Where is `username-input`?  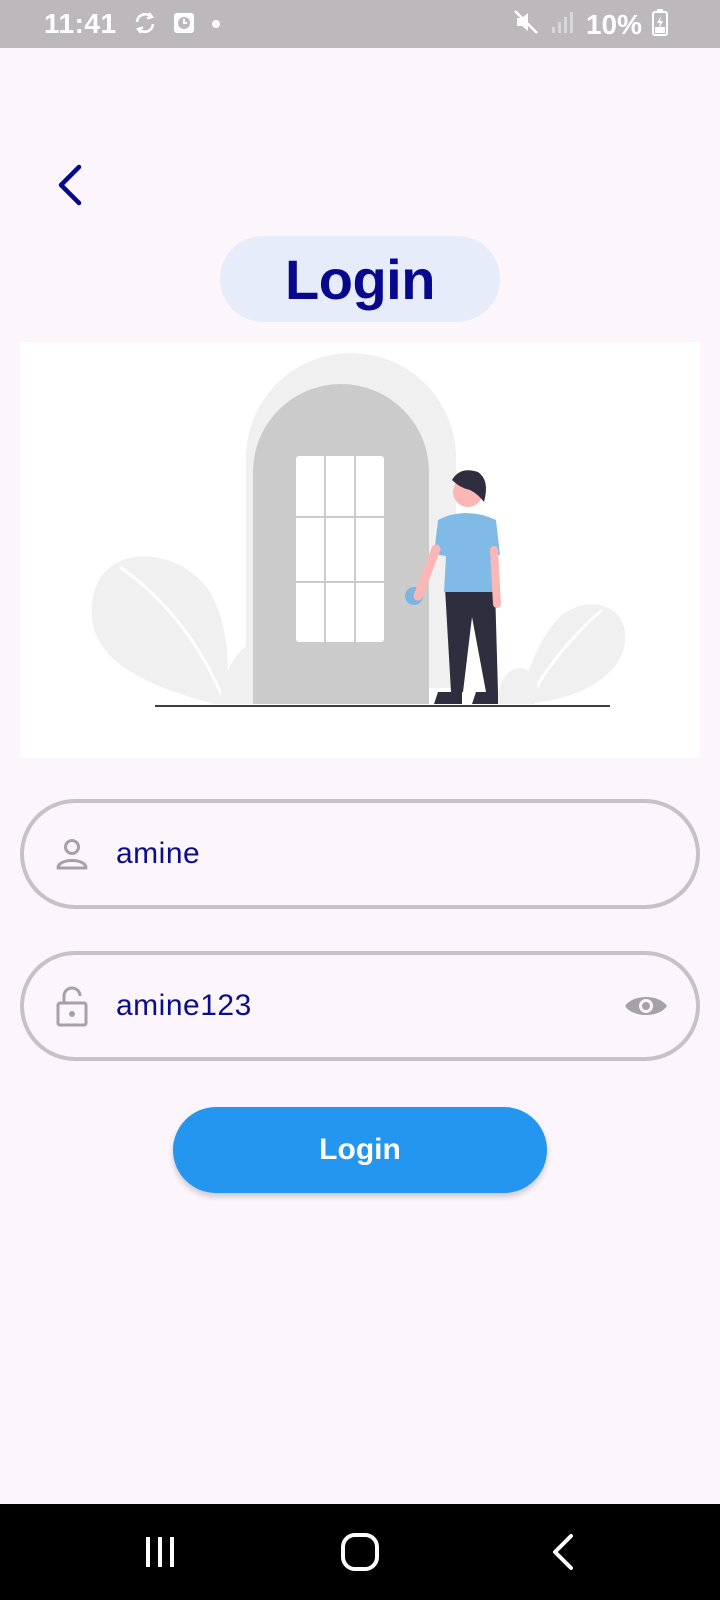
username-input is located at coordinates (361, 854).